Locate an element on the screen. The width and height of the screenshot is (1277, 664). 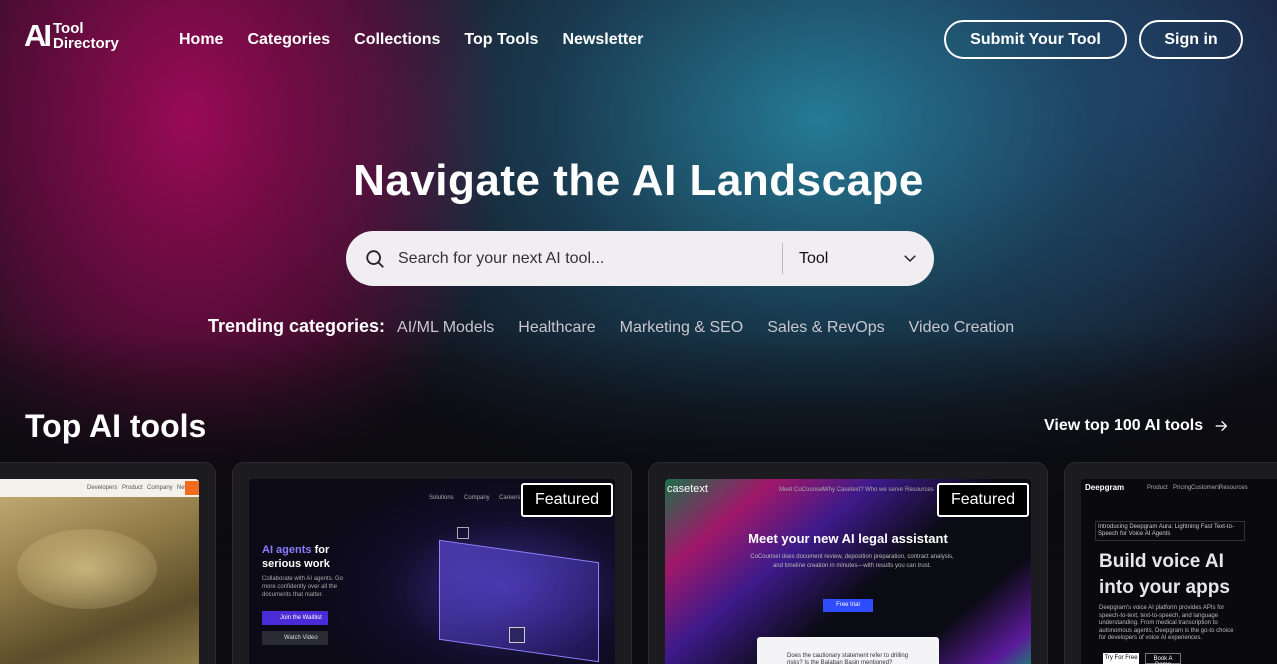
chevron-down-icon is located at coordinates (910, 259).